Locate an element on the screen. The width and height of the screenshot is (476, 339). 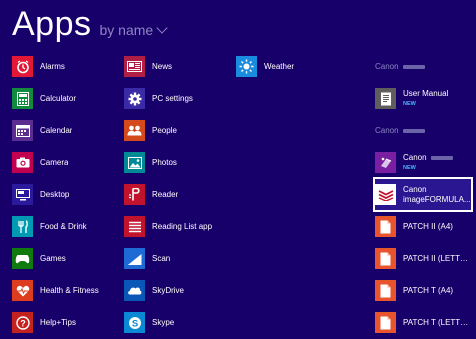
app-patch-t-a4: PATCH T (A4) is located at coordinates (423, 290).